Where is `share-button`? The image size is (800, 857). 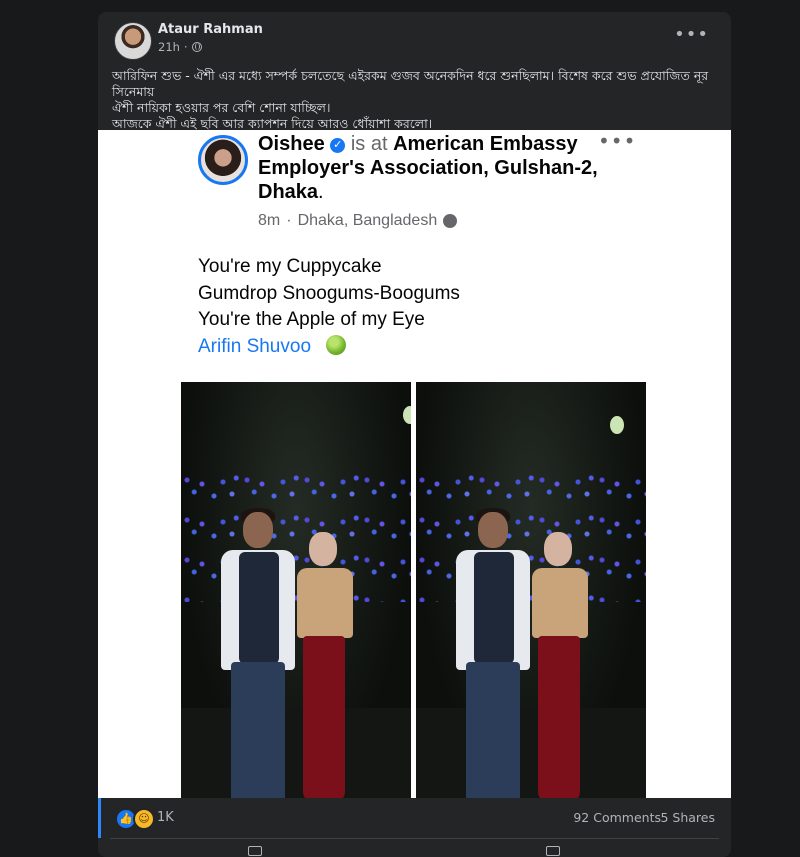
share-button is located at coordinates (553, 851).